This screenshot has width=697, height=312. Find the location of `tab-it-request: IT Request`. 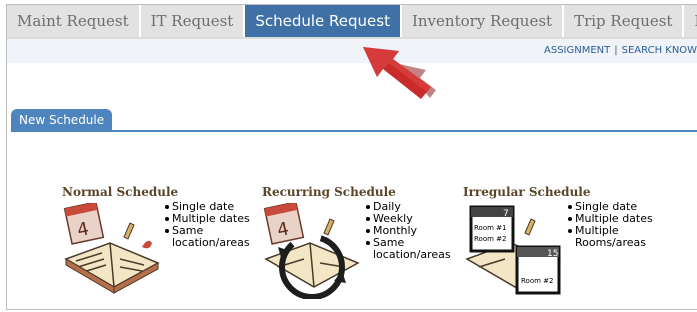

tab-it-request: IT Request is located at coordinates (193, 21).